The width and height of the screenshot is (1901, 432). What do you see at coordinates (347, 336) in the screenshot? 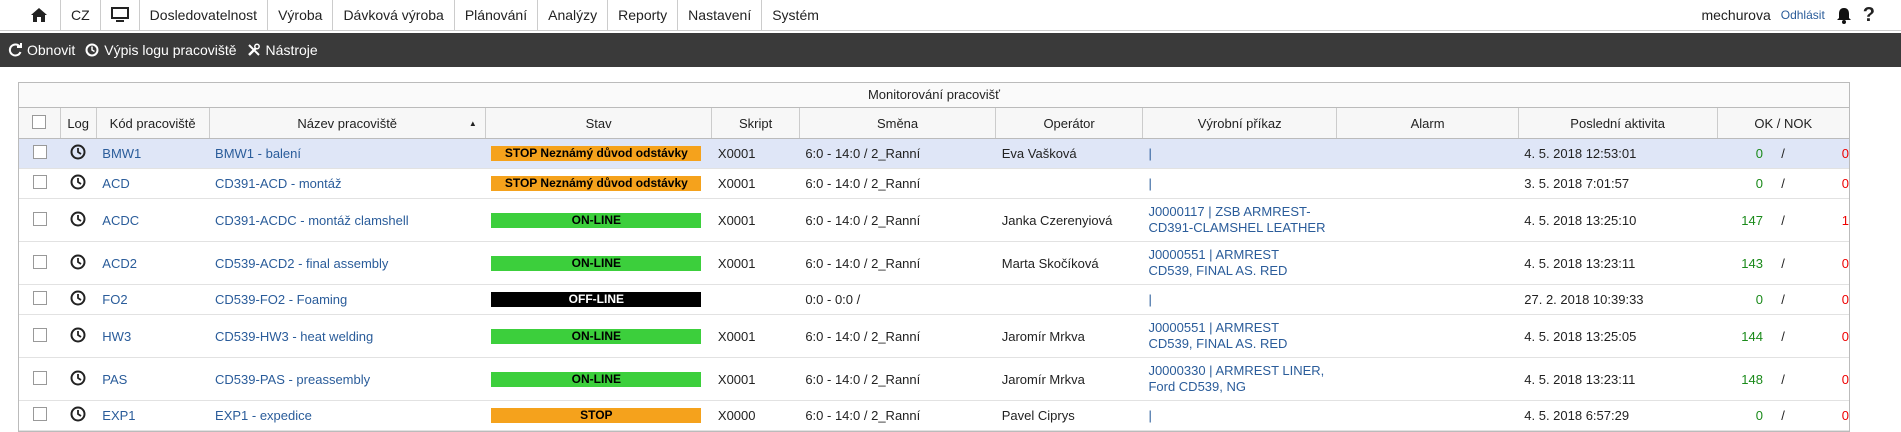
I see `workstation-name: CD539-HW3 - heat welding` at bounding box center [347, 336].